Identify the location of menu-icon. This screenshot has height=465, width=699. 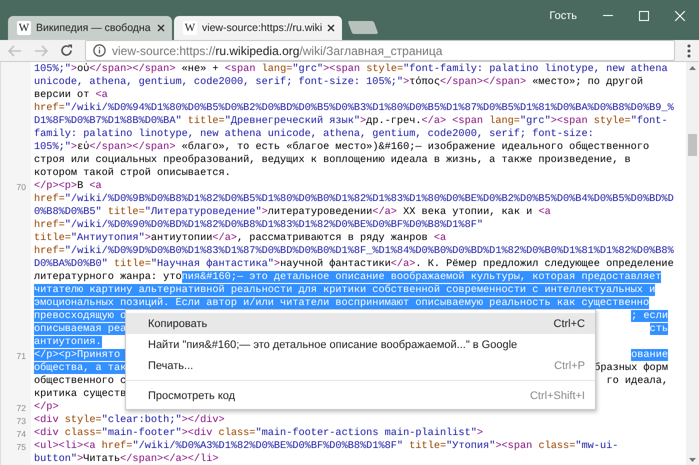
(689, 51).